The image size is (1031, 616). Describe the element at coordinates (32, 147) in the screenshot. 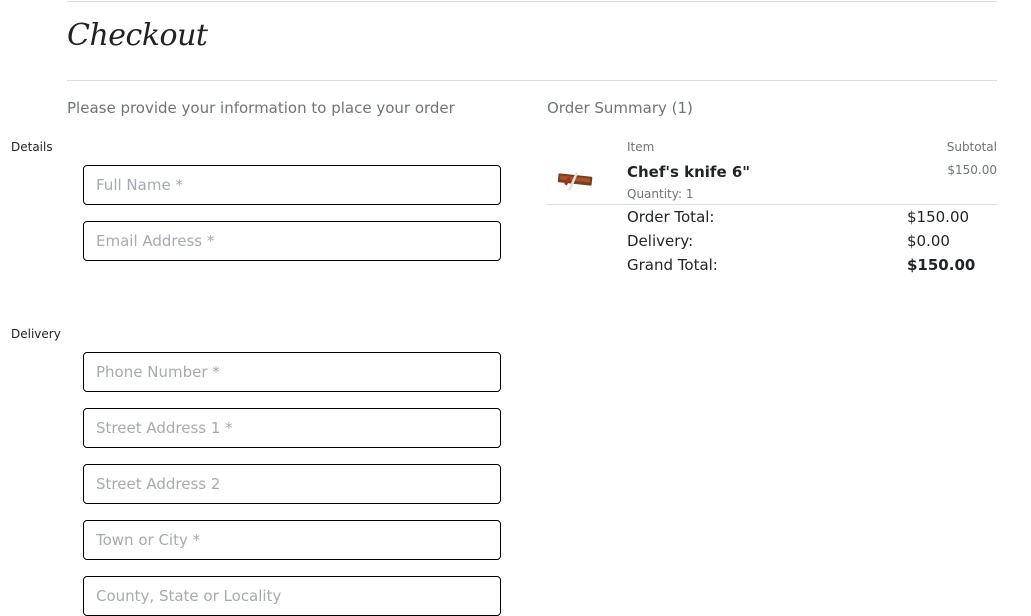

I see `details-legend: Details` at that location.